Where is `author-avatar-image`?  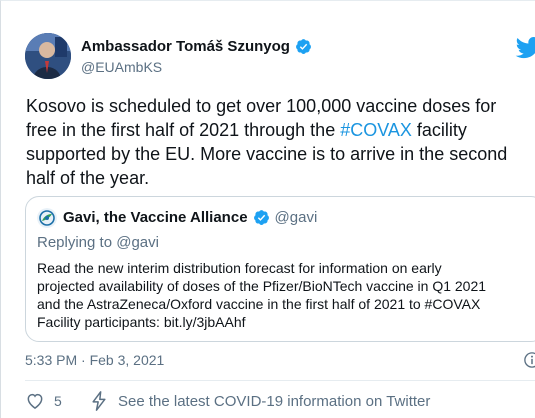 author-avatar-image is located at coordinates (48, 56).